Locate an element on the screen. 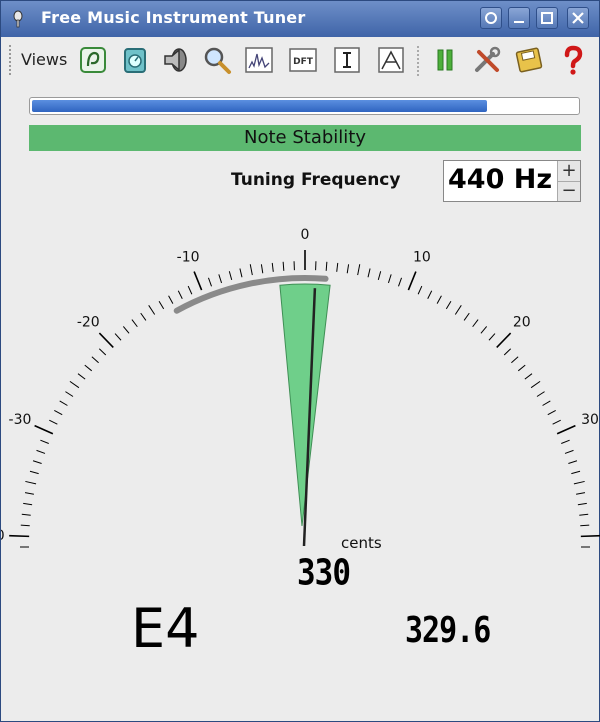 This screenshot has width=600, height=722. close-icon is located at coordinates (578, 18).